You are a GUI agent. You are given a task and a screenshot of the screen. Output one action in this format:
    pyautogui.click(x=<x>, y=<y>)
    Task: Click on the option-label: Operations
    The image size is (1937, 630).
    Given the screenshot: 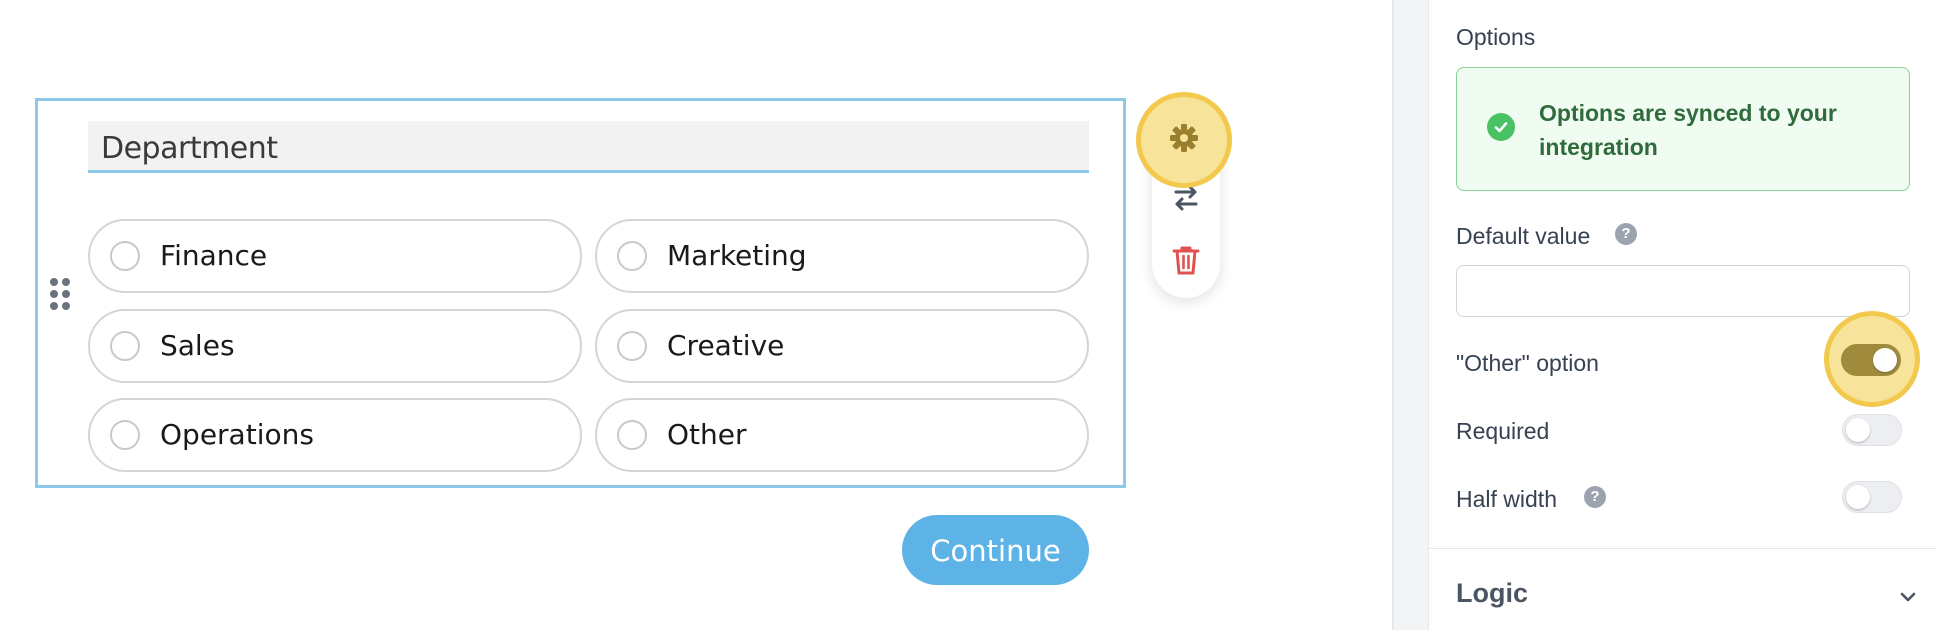 What is the action you would take?
    pyautogui.click(x=237, y=434)
    